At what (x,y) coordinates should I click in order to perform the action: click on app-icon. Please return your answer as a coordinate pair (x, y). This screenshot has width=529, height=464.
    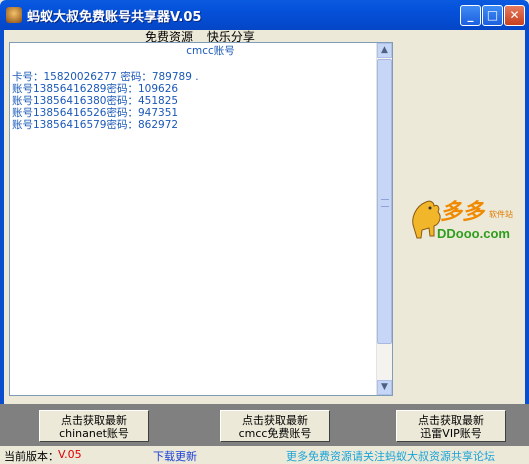
    Looking at the image, I should click on (14, 15).